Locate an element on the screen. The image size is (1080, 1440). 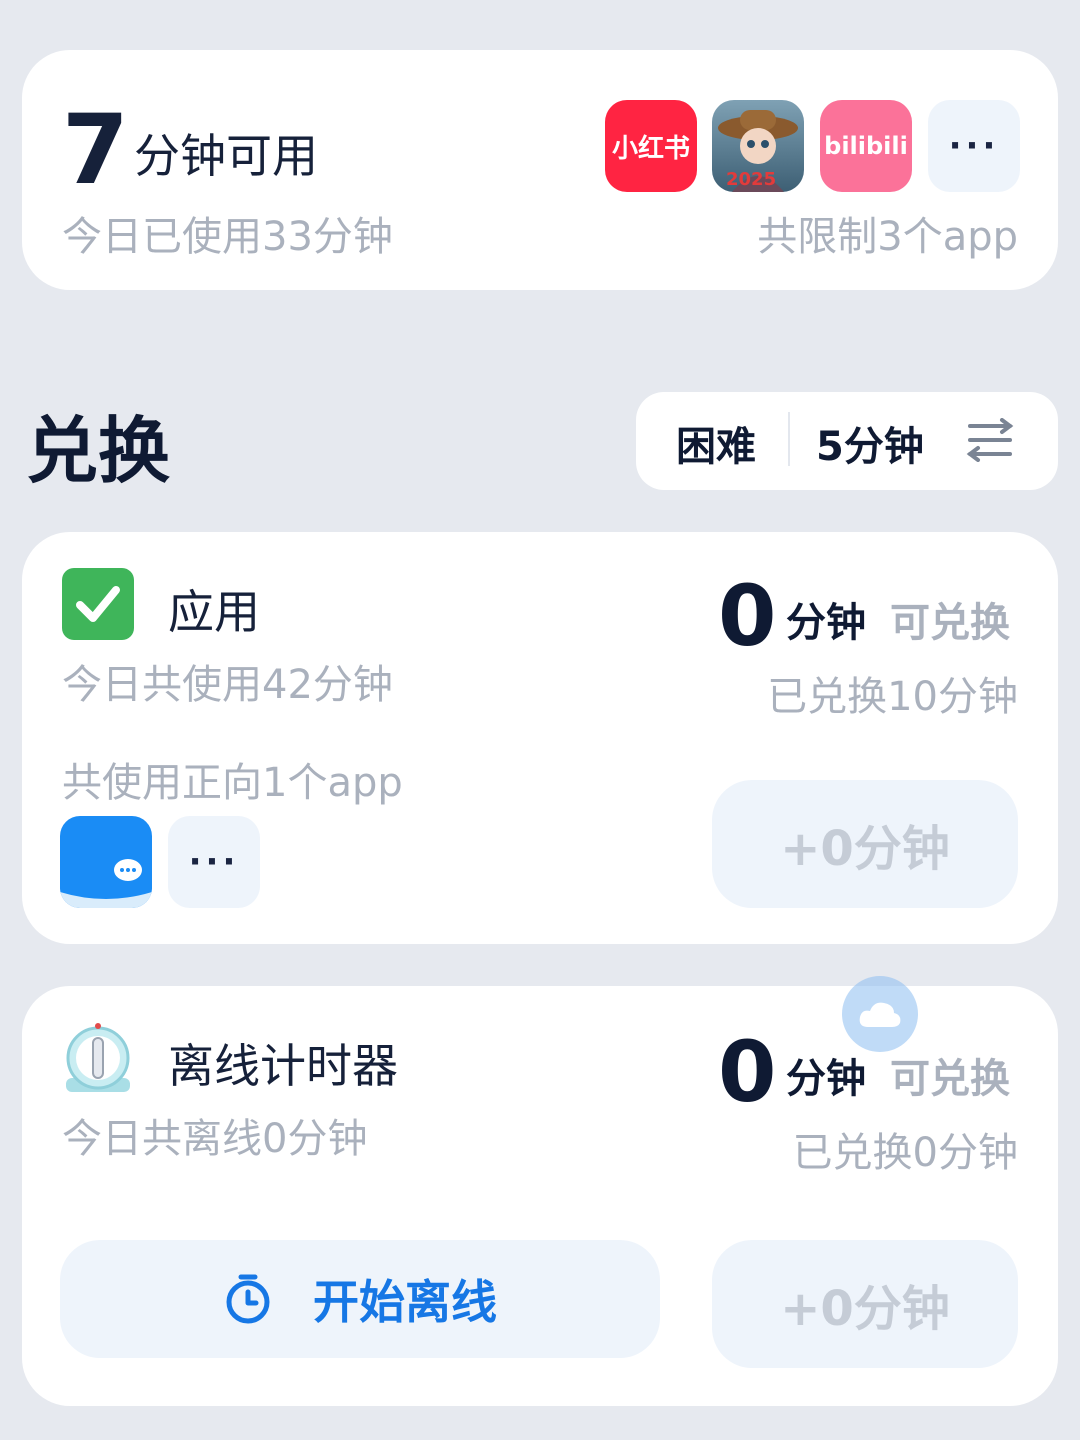
app-redeemable-label: 可兑换 is located at coordinates (950, 623).